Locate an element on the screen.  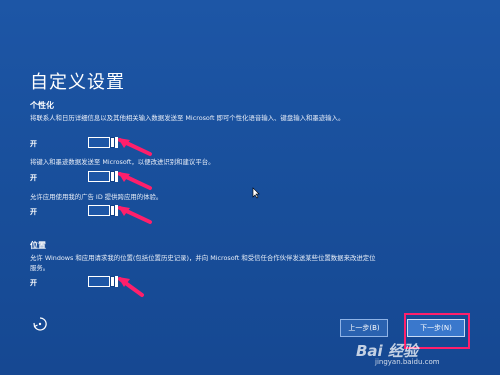
page-title: 自定义设置 is located at coordinates (77, 82).